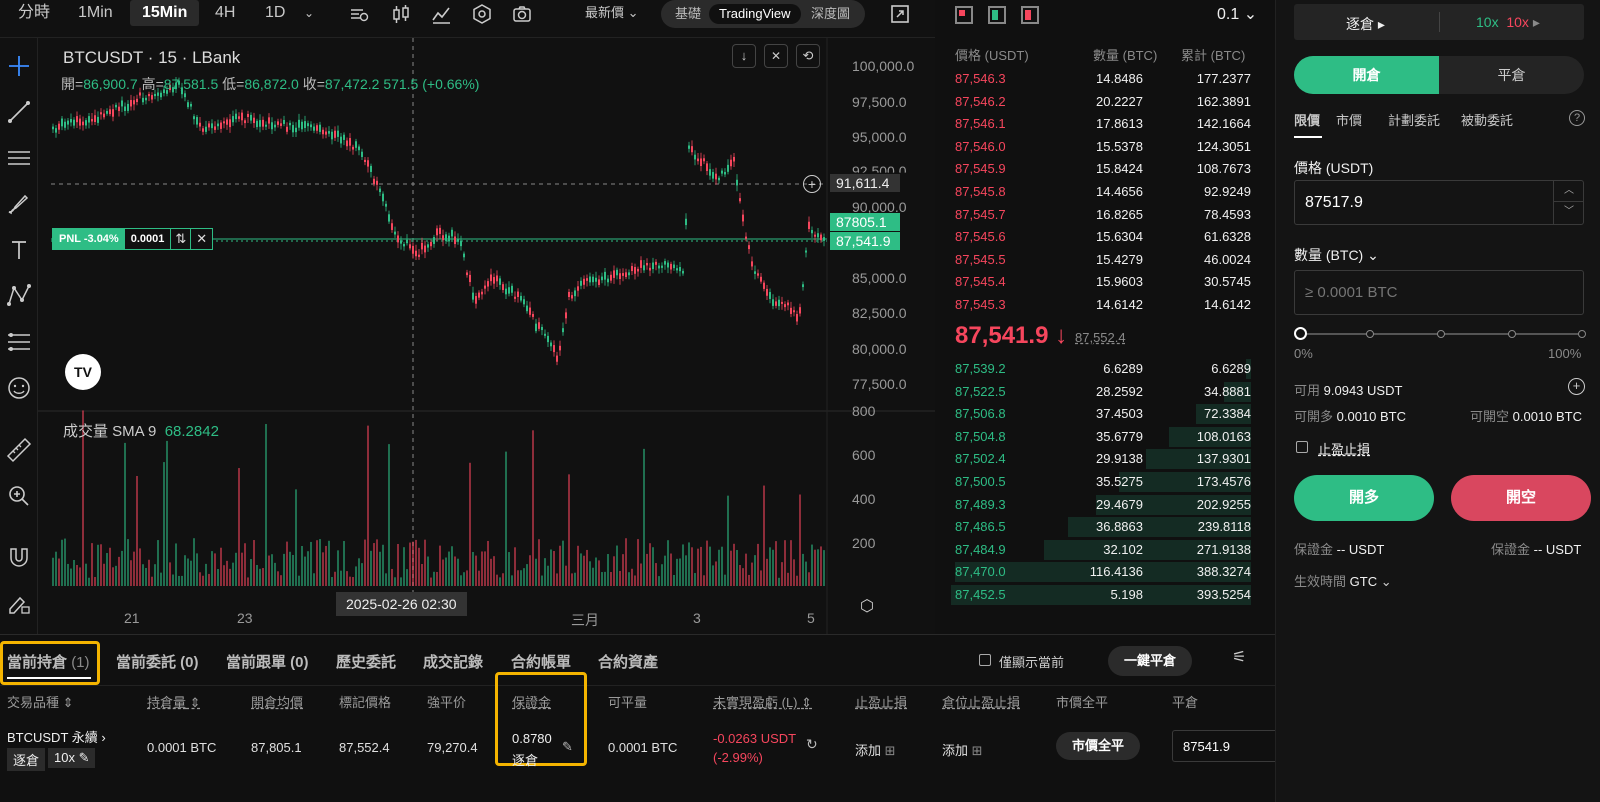 The height and width of the screenshot is (802, 1600). I want to click on tpsl-checkbox, so click(1302, 447).